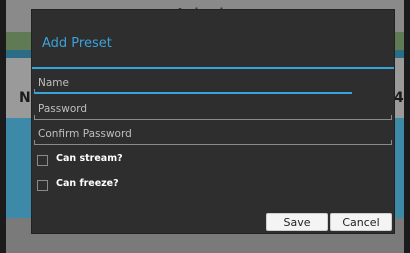 The height and width of the screenshot is (253, 410). I want to click on background-right-text: 4, so click(399, 98).